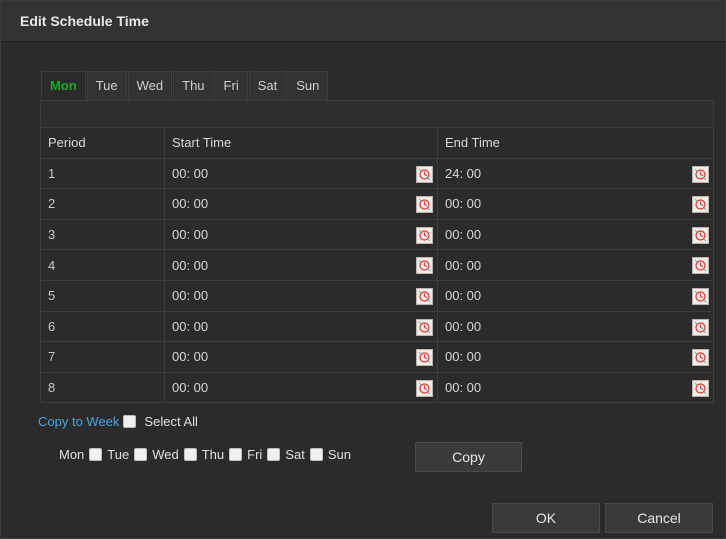 The height and width of the screenshot is (539, 726). Describe the element at coordinates (72, 454) in the screenshot. I see `copy-day-label-mon: Mon` at that location.